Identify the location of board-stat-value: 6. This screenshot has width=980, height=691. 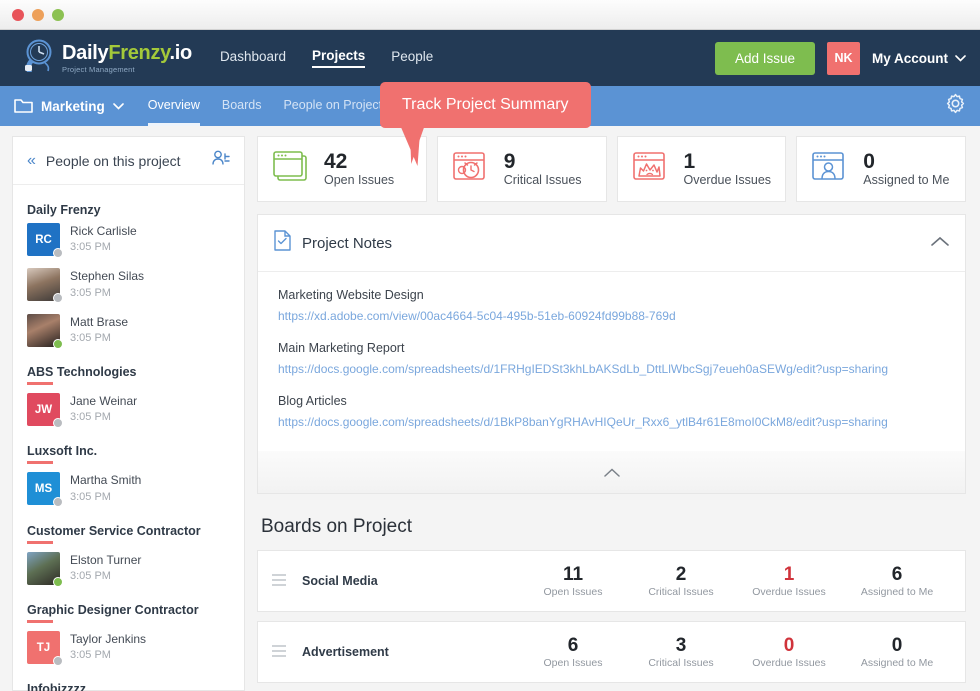
(897, 575).